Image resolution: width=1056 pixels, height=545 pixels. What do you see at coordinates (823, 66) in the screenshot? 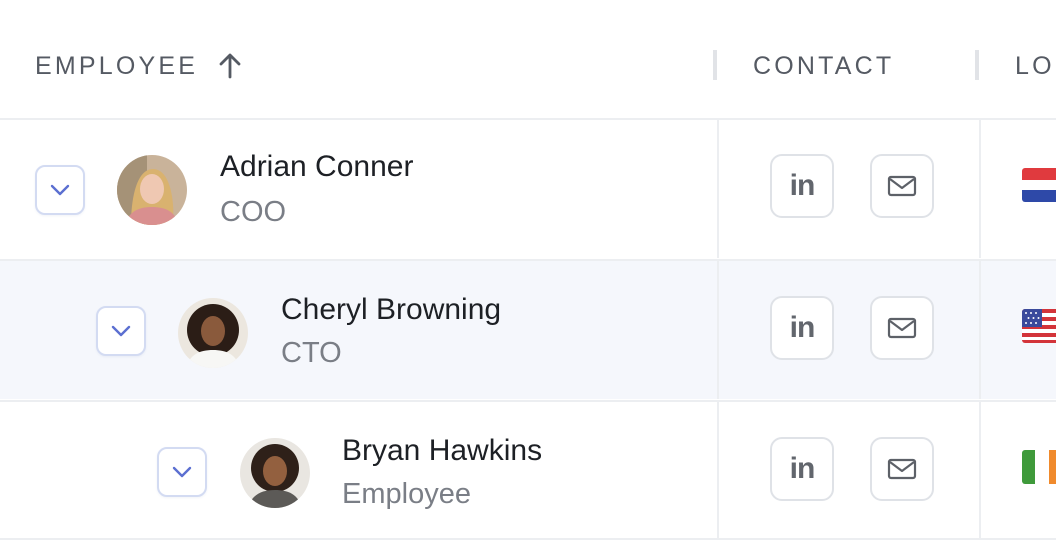
I see `contact-column-header: CONTACT` at bounding box center [823, 66].